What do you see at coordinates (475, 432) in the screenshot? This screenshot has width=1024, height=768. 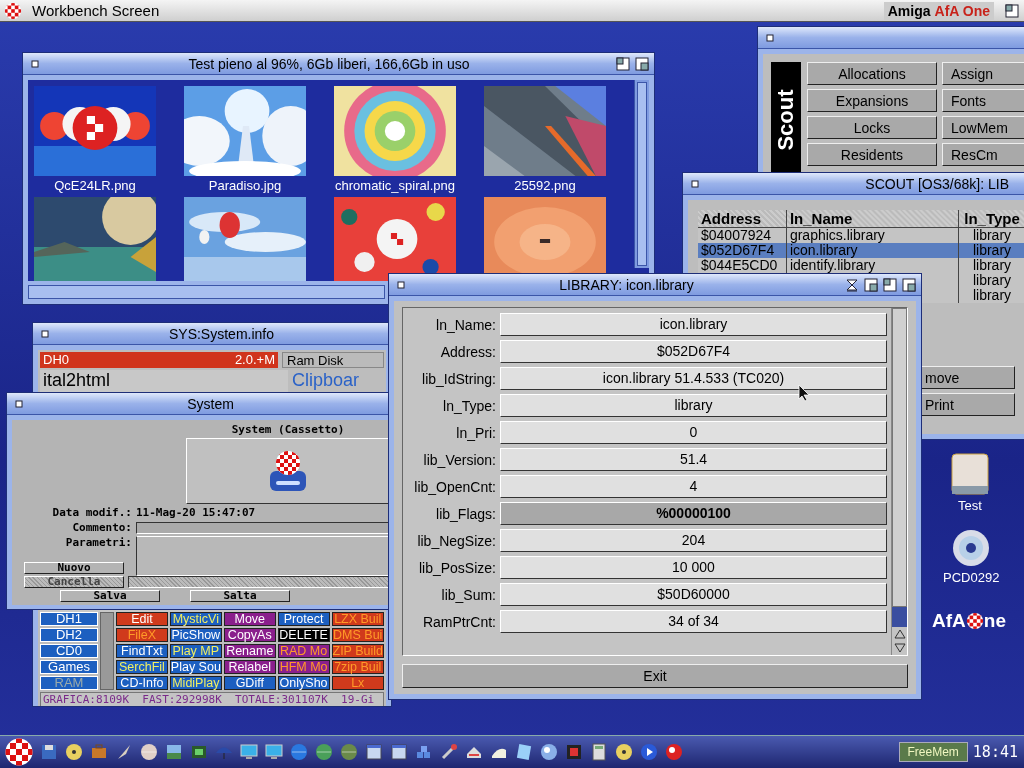 I see `field-label: ln_Pri:` at bounding box center [475, 432].